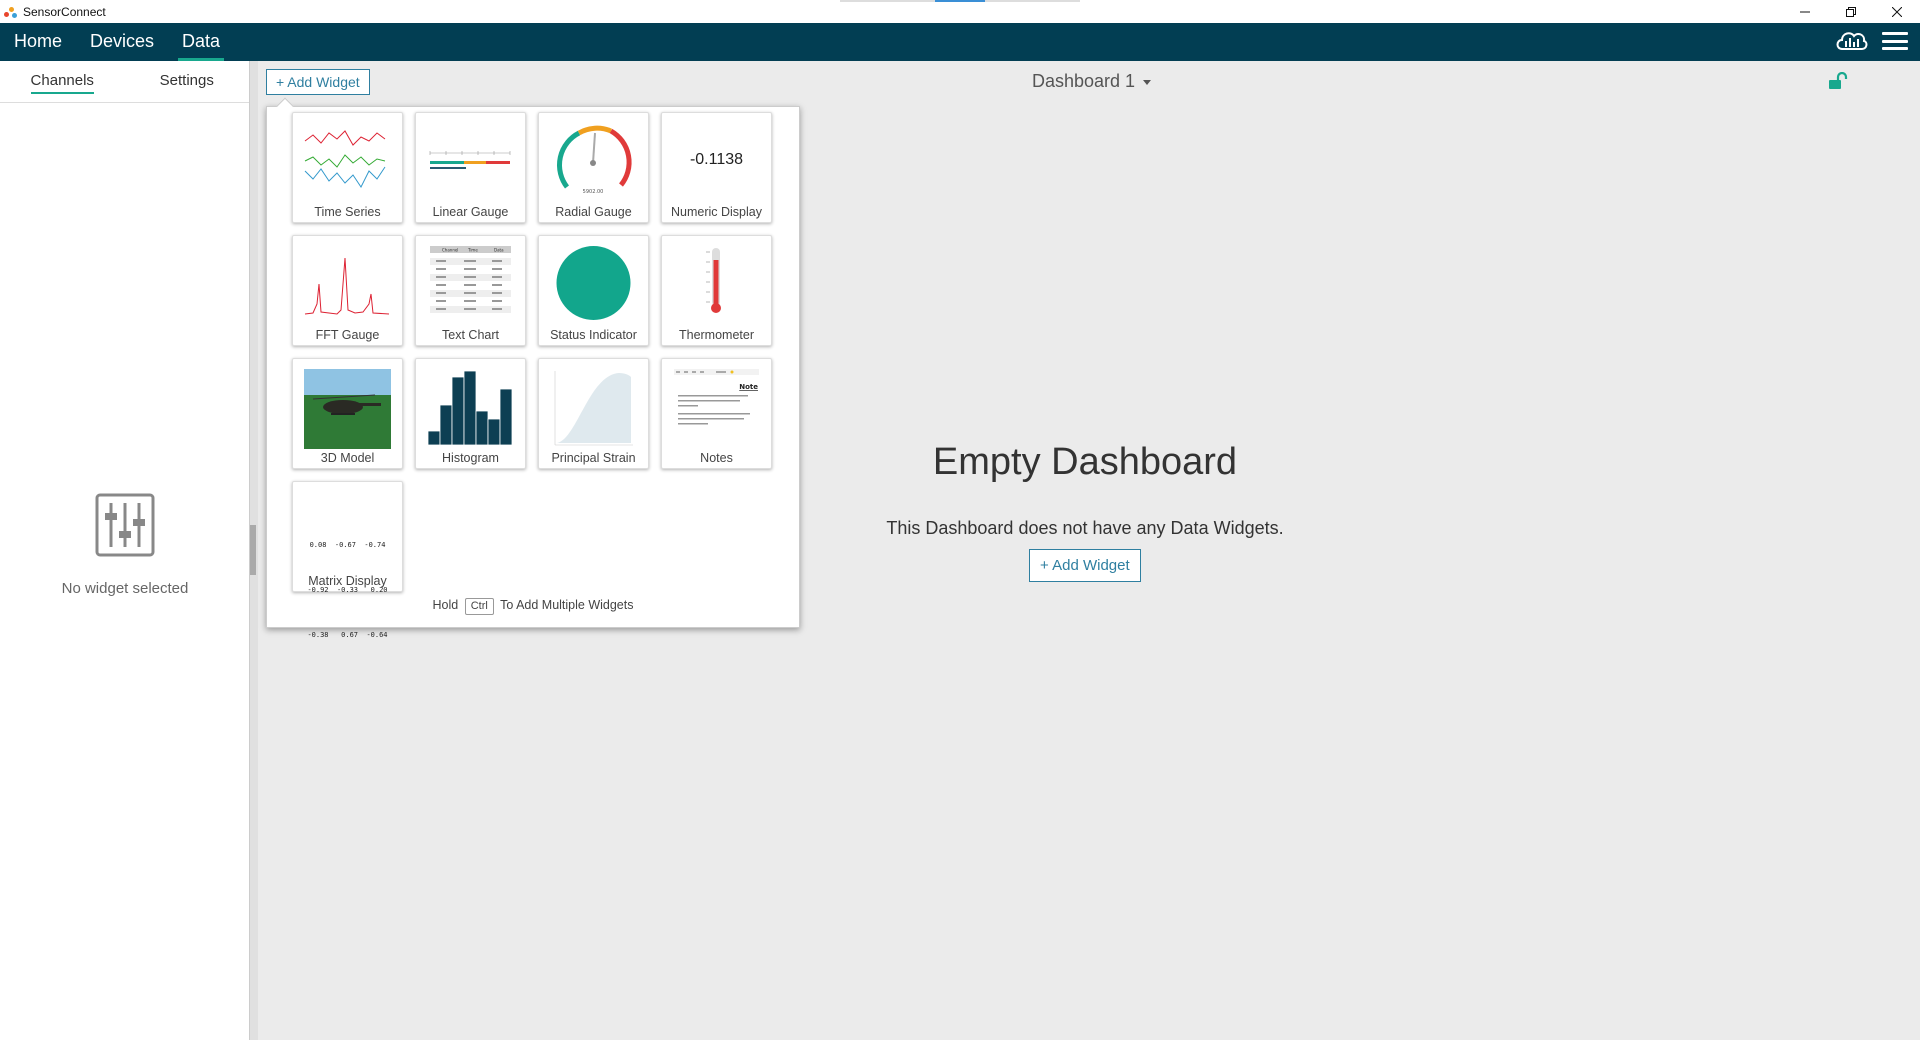 Image resolution: width=1920 pixels, height=1040 pixels. Describe the element at coordinates (347, 635) in the screenshot. I see `matrix-row: -0.38 0.67 -0.64` at that location.